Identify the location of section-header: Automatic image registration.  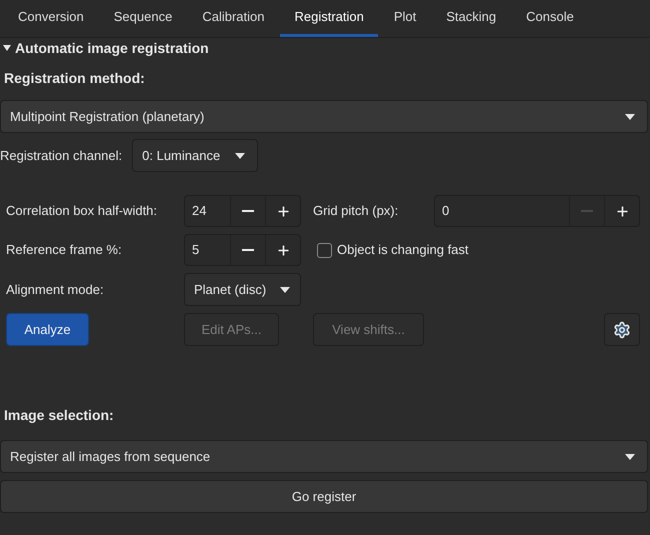
(104, 48).